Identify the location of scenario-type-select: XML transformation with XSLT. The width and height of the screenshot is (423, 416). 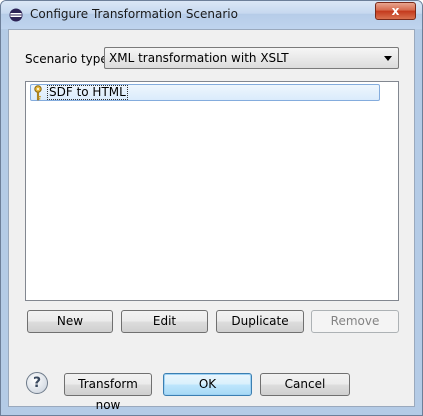
(251, 58).